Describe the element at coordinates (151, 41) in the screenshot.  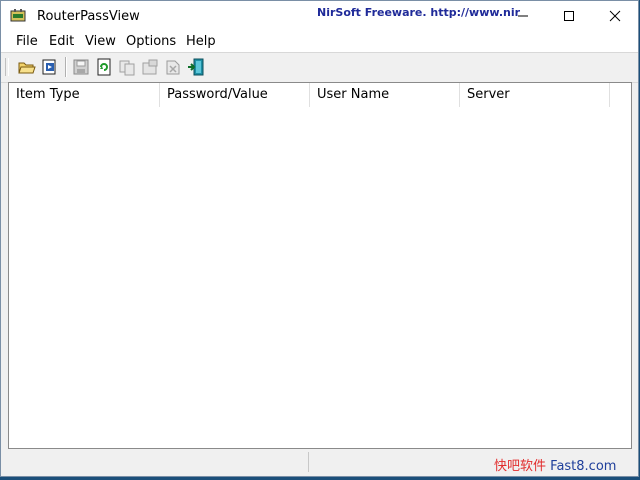
I see `menu-options: Options` at that location.